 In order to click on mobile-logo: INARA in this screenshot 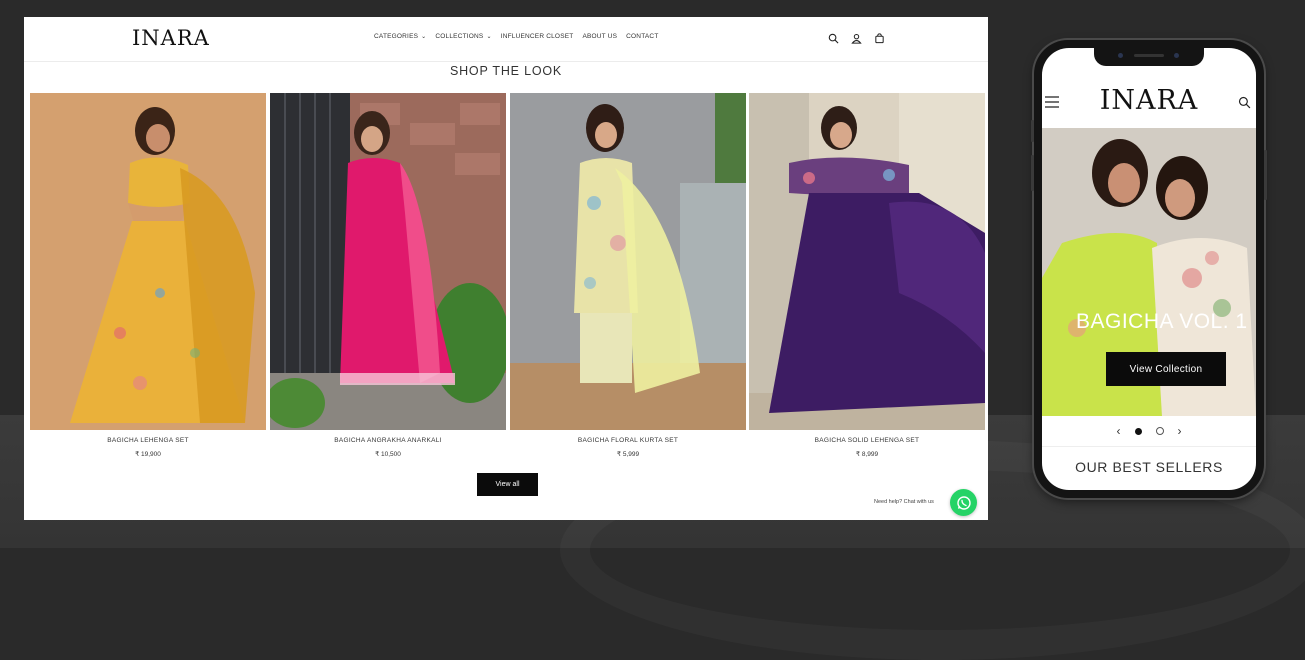, I will do `click(1149, 100)`.